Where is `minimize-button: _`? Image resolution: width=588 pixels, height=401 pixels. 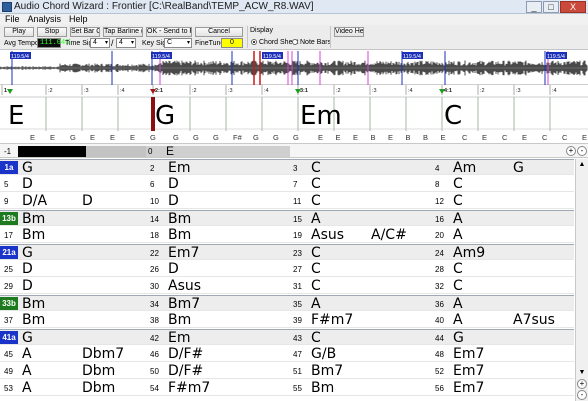 minimize-button: _ is located at coordinates (534, 7).